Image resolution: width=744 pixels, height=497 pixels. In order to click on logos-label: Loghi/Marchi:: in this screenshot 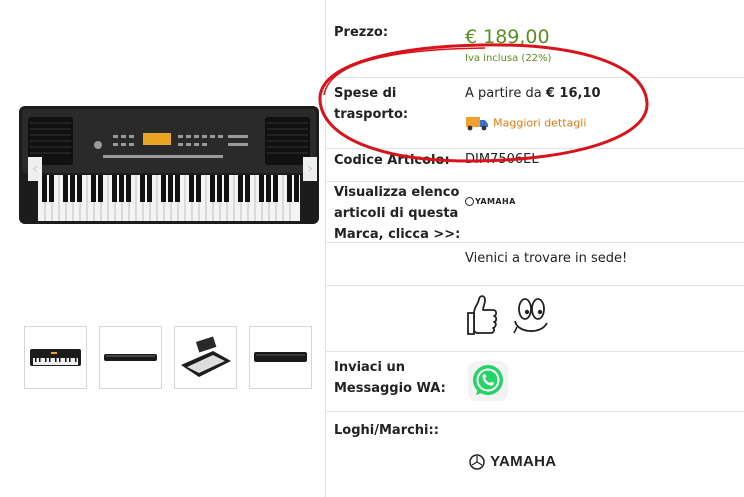, I will do `click(386, 430)`.